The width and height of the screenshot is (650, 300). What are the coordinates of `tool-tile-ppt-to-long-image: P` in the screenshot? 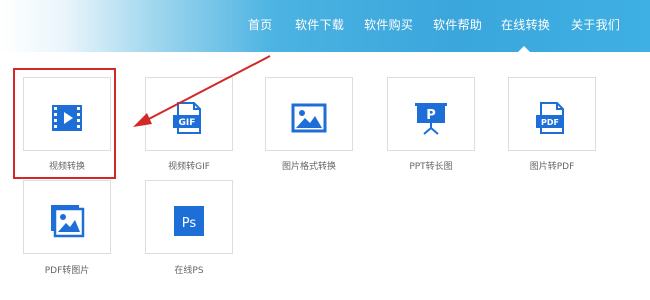 It's located at (431, 114).